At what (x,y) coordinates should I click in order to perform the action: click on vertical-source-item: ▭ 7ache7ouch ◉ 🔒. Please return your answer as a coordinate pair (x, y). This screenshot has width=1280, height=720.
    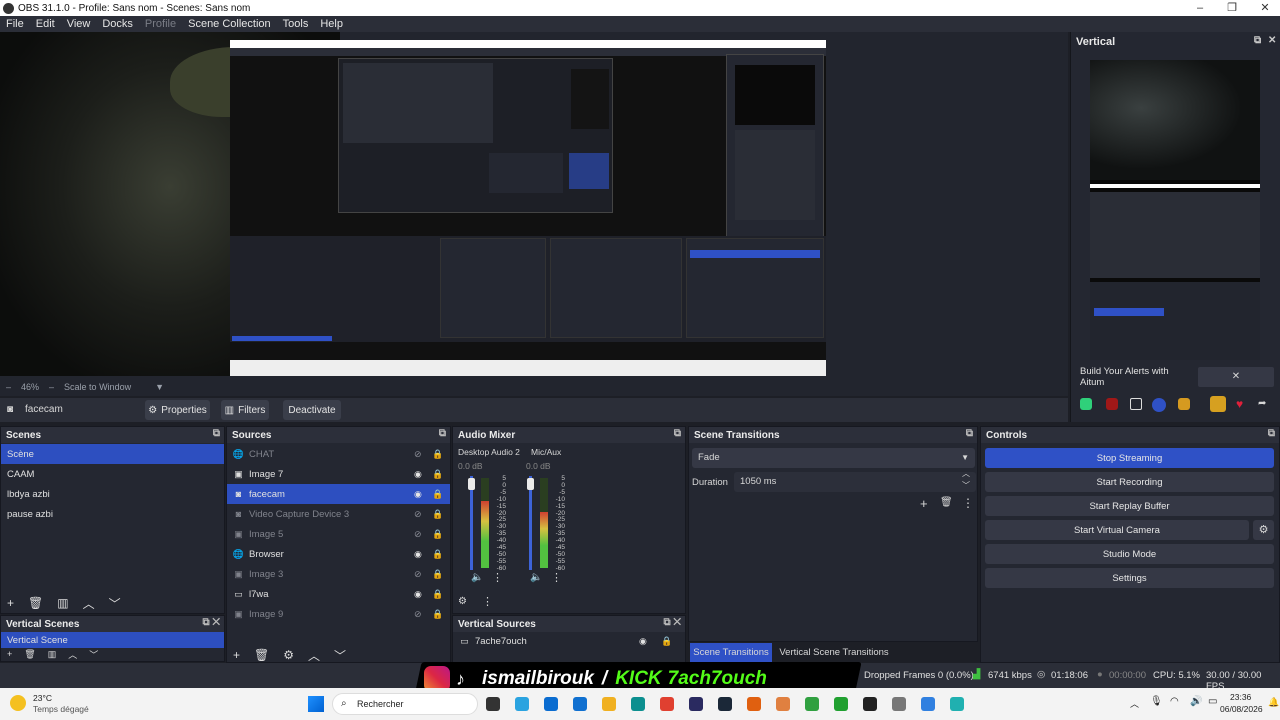
    Looking at the image, I should click on (569, 641).